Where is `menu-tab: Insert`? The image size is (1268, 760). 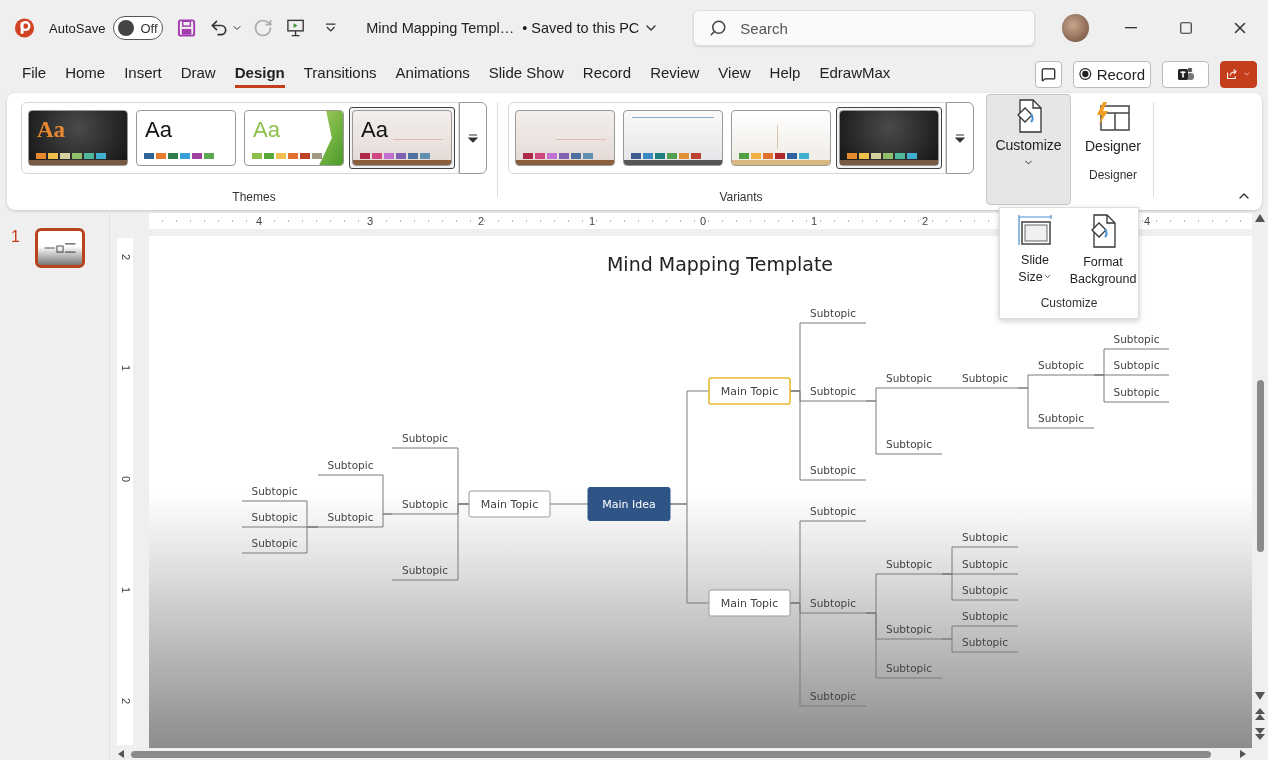 menu-tab: Insert is located at coordinates (143, 74).